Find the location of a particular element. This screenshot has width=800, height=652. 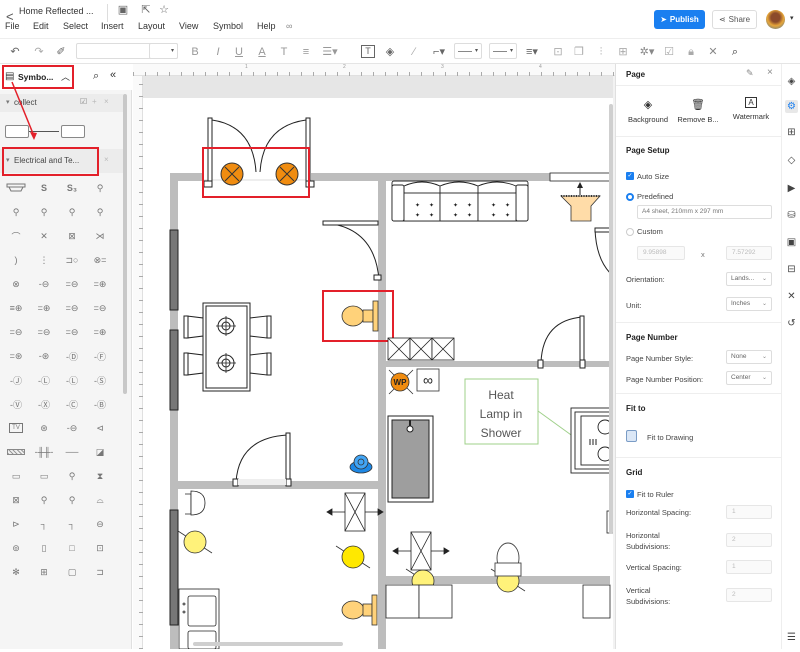

page-number-style-select: None ⌄ is located at coordinates (749, 357).